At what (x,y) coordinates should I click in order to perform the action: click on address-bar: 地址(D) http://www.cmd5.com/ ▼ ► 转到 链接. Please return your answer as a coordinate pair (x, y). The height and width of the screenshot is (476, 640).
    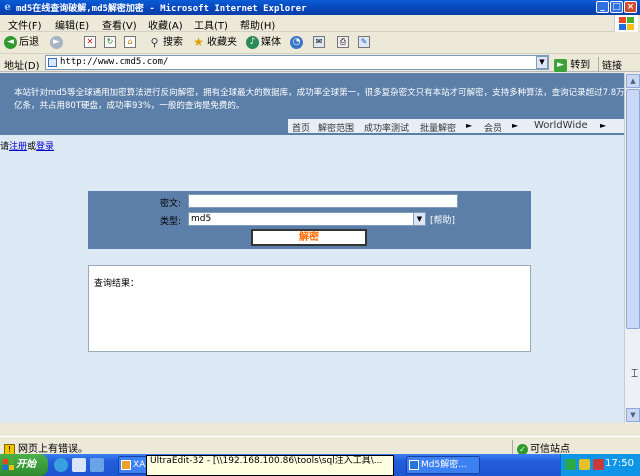
    Looking at the image, I should click on (320, 63).